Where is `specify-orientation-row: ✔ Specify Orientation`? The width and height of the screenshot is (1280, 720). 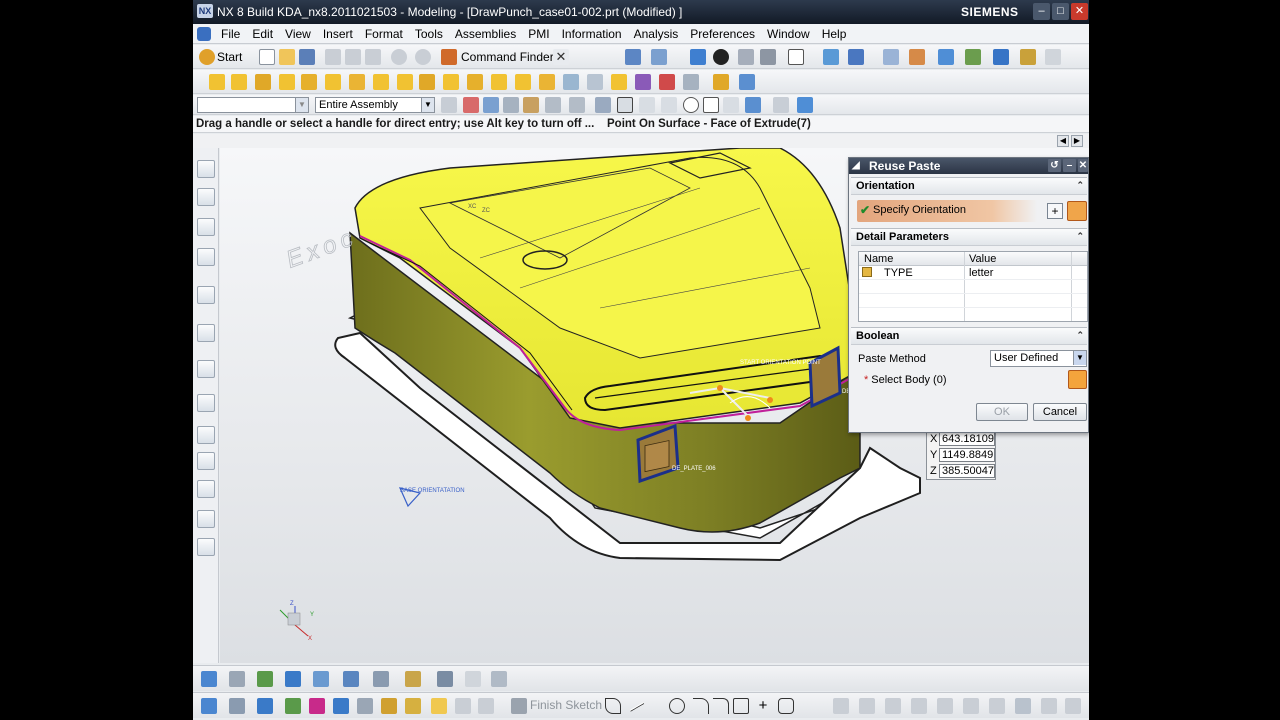
specify-orientation-row: ✔ Specify Orientation is located at coordinates (947, 211).